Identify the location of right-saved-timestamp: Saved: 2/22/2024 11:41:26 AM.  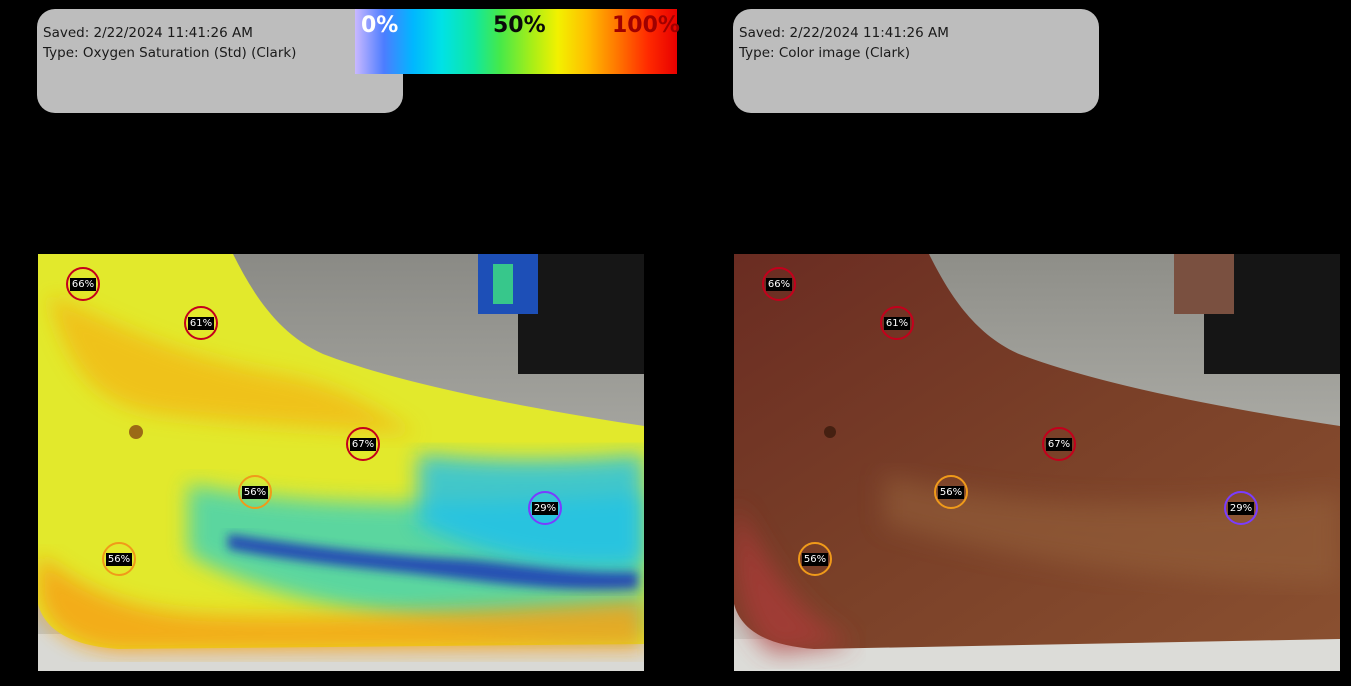
(844, 33).